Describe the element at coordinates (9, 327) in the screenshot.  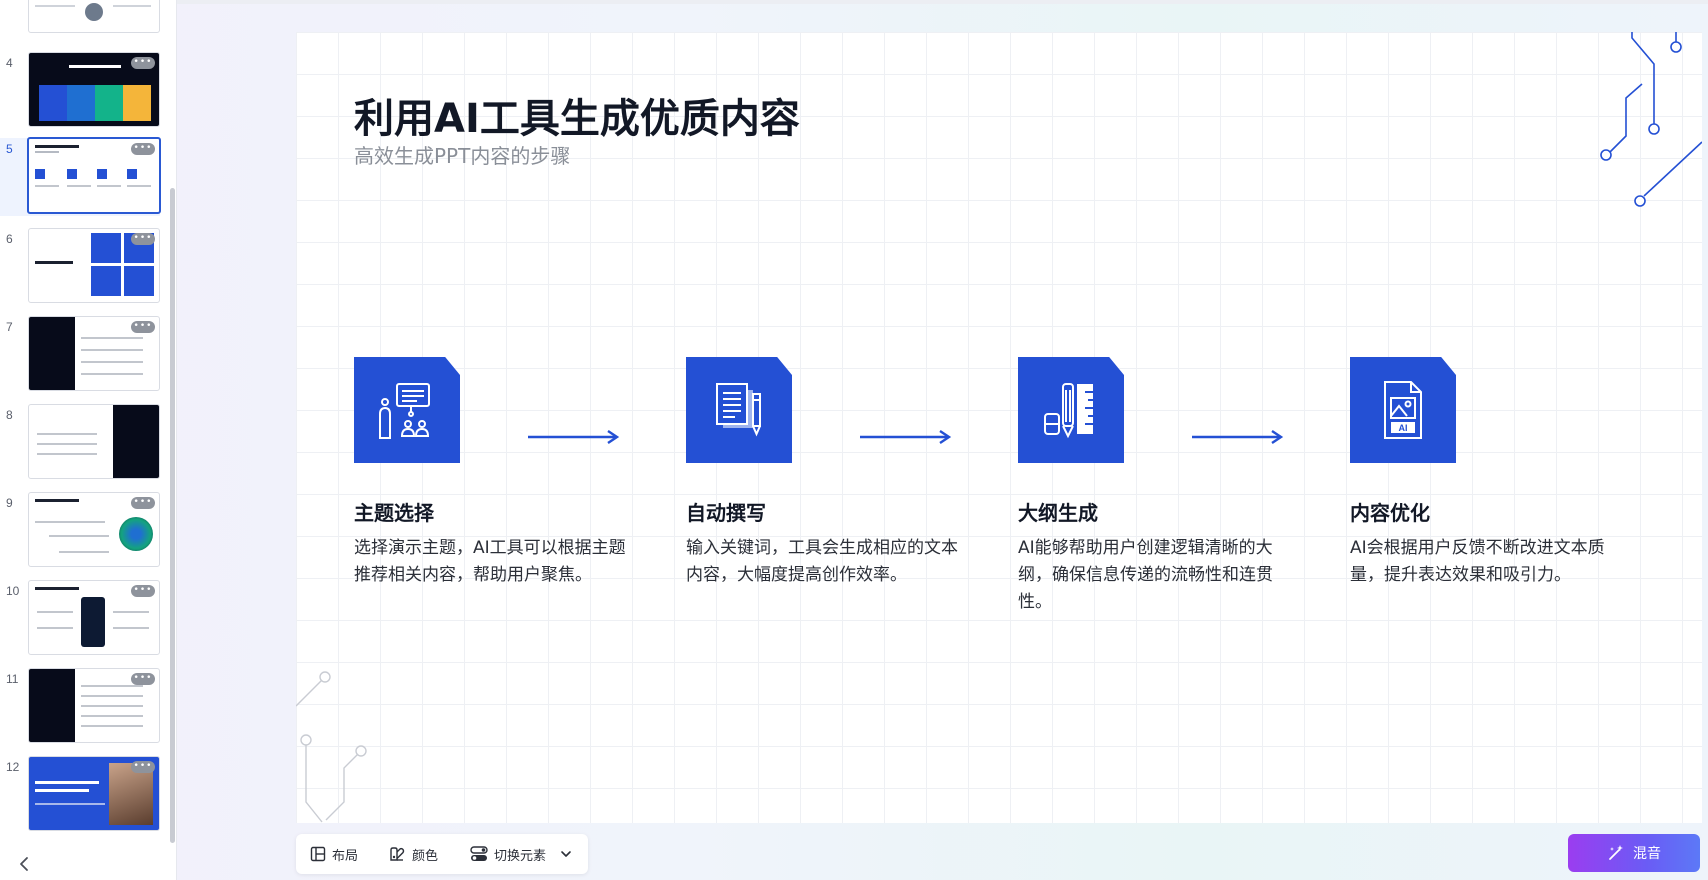
I see `slide-number: 7` at that location.